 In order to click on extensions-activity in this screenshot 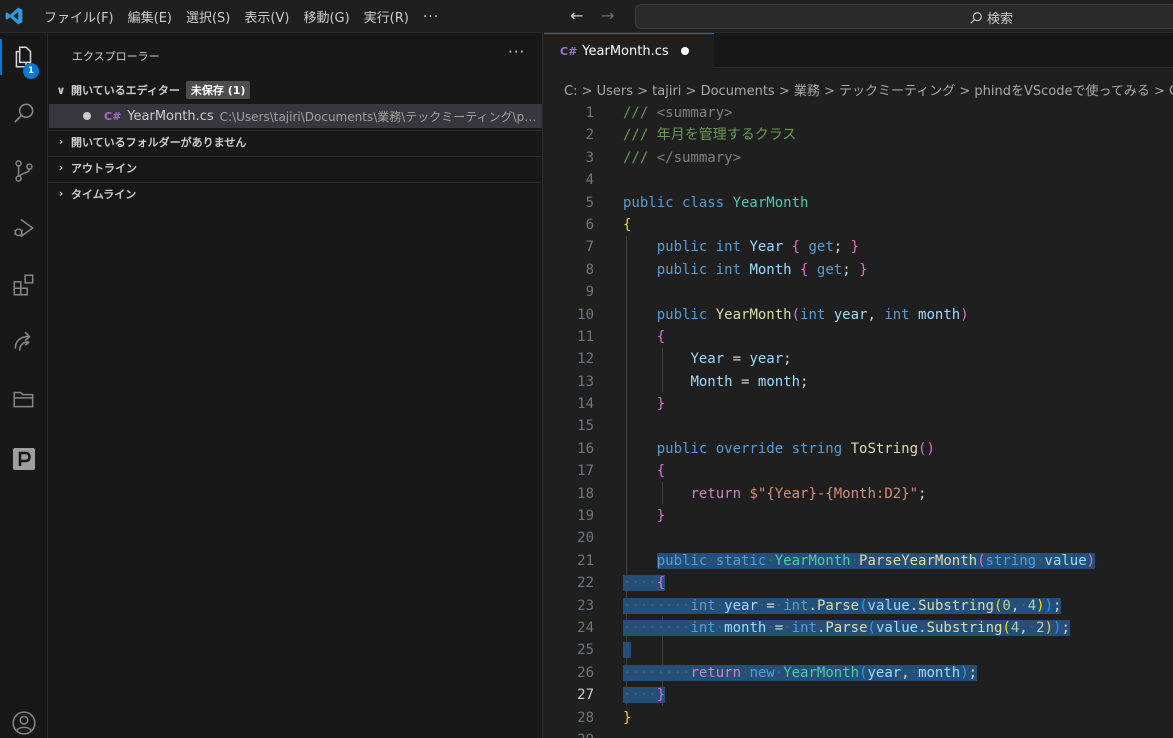, I will do `click(24, 285)`.